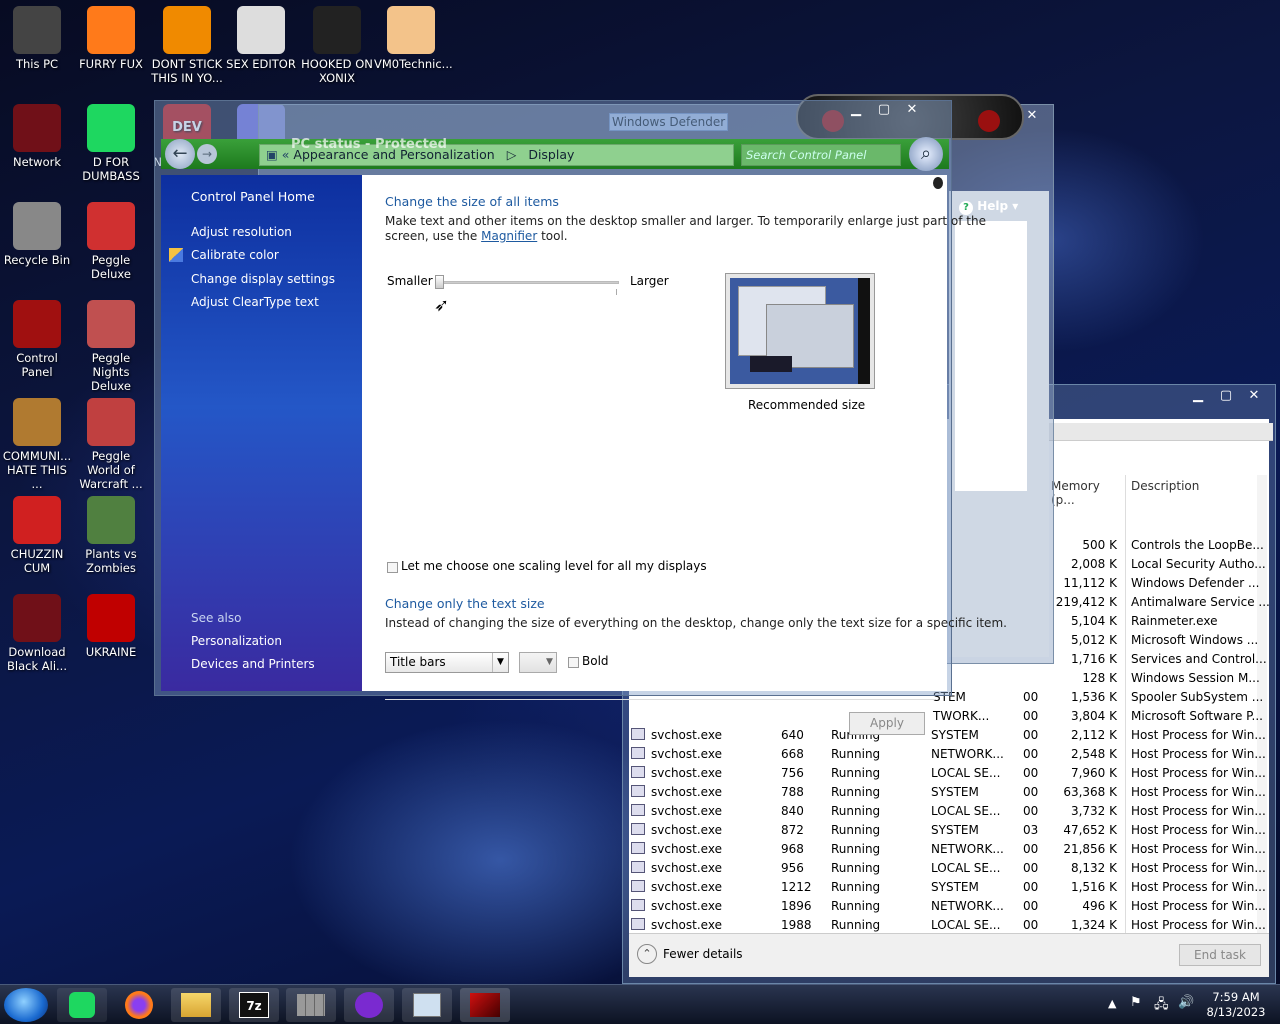  What do you see at coordinates (241, 232) in the screenshot?
I see `adjust-resolution-link: Adjust resolution` at bounding box center [241, 232].